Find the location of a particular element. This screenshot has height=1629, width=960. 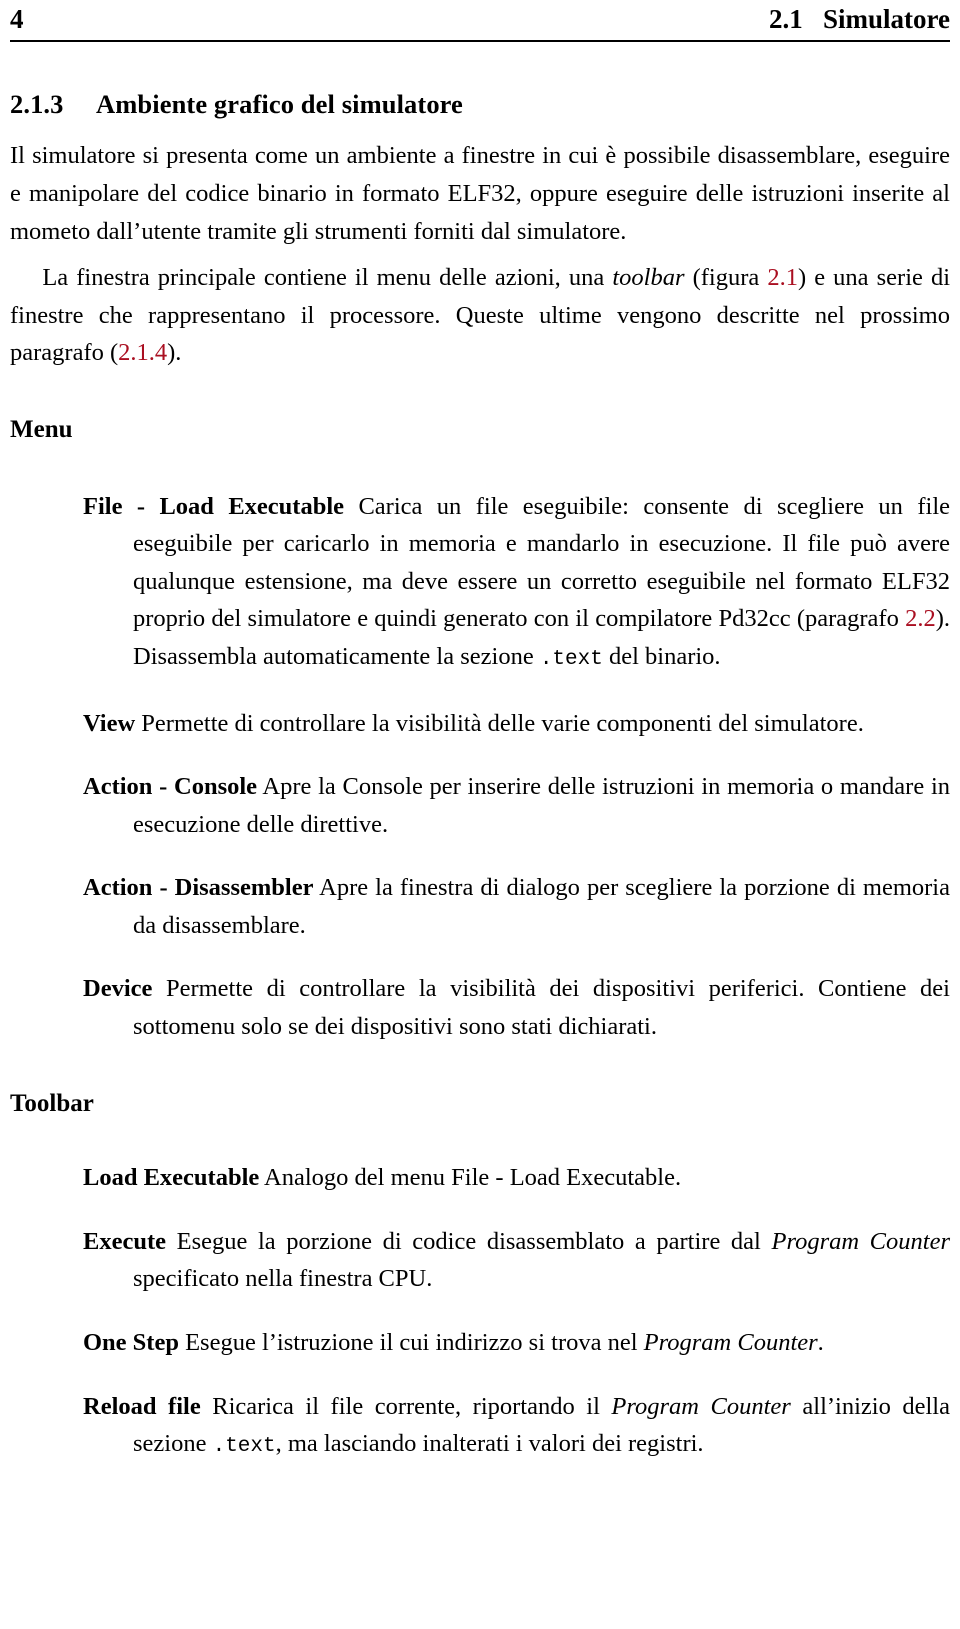

spacer-after-menu-heading is located at coordinates (480, 466).